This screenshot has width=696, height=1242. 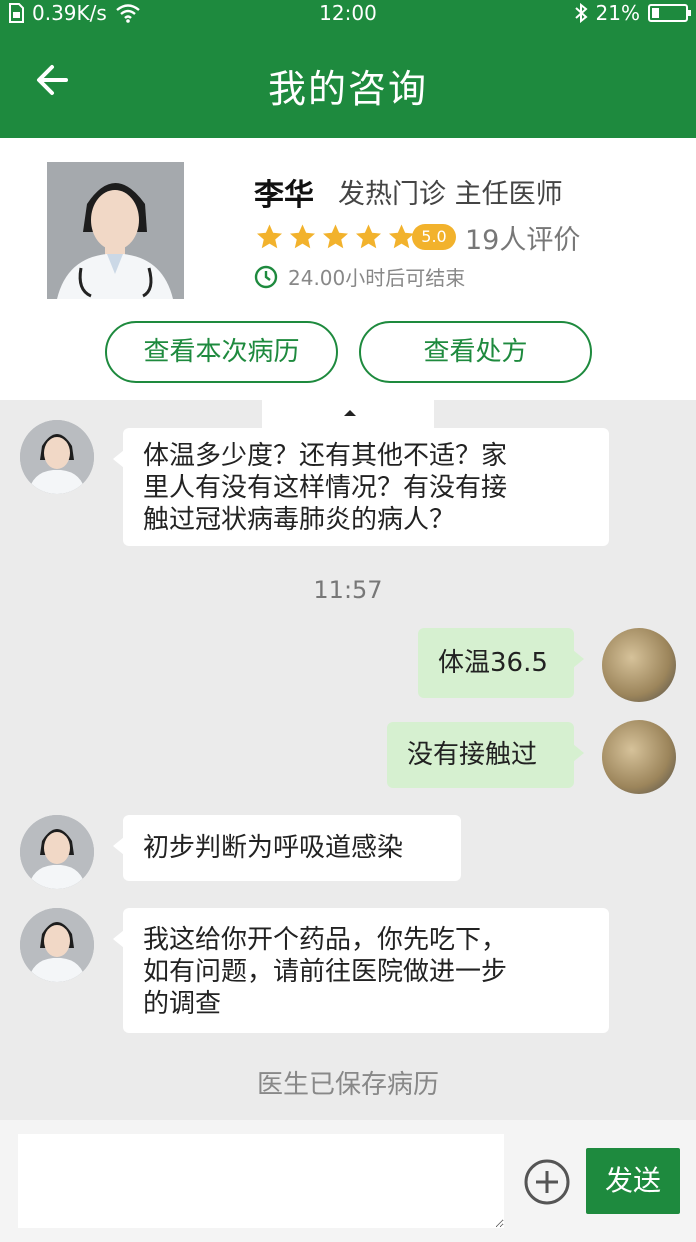 I want to click on system-note-record-saved: 医生已保存病历, so click(x=347, y=1085).